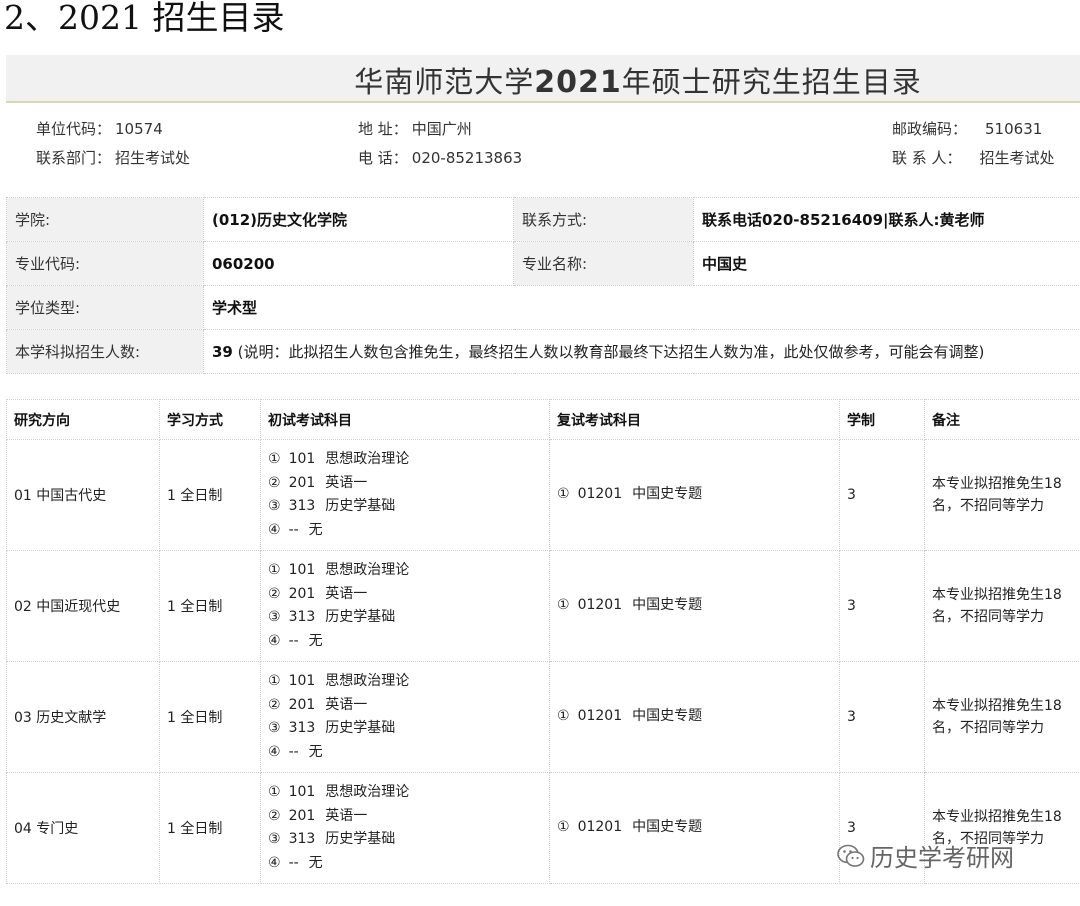  I want to click on direction-cell: 03 历史文献学, so click(83, 717).